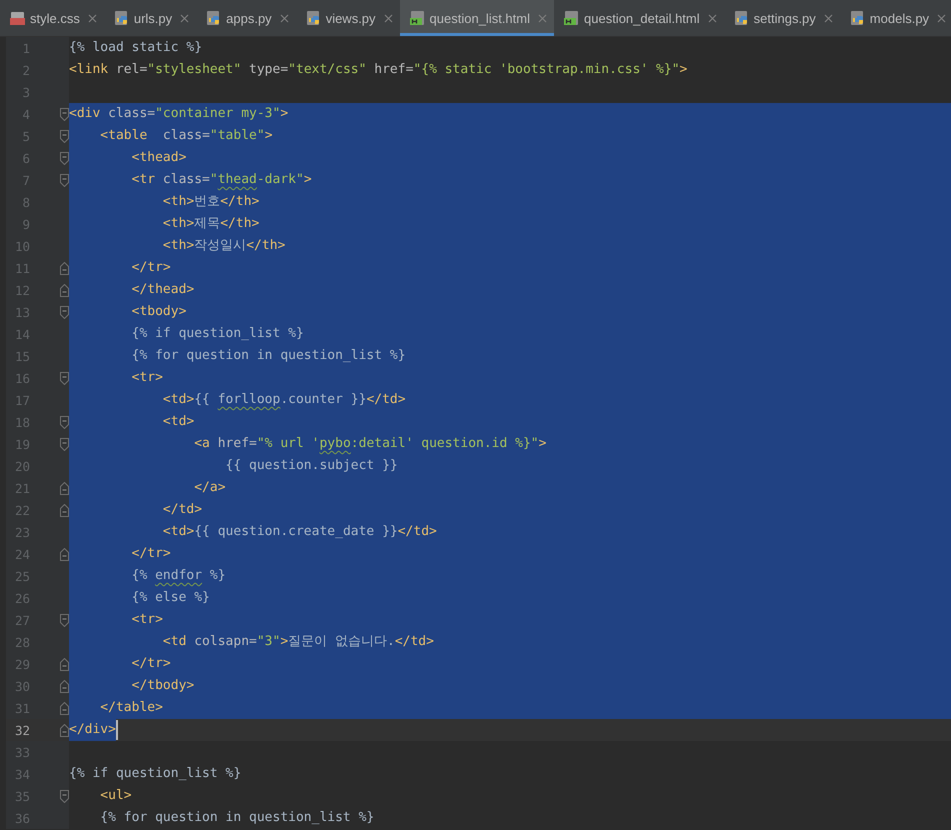  Describe the element at coordinates (117, 730) in the screenshot. I see `text-cursor` at that location.